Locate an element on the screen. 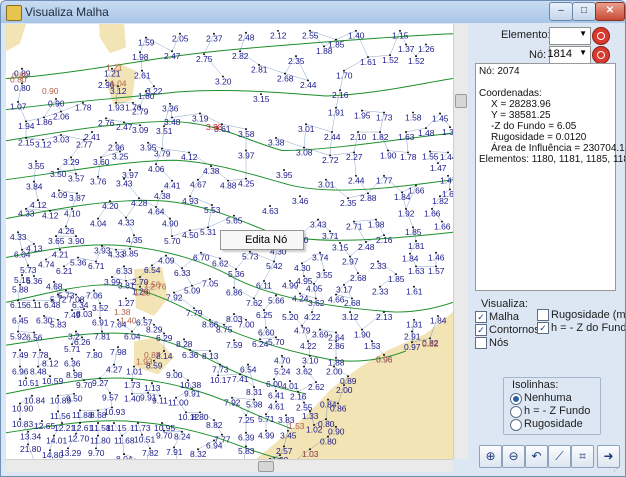 Image resolution: width=626 pixels, height=477 pixels. depth-node: 9.00 is located at coordinates (174, 374).